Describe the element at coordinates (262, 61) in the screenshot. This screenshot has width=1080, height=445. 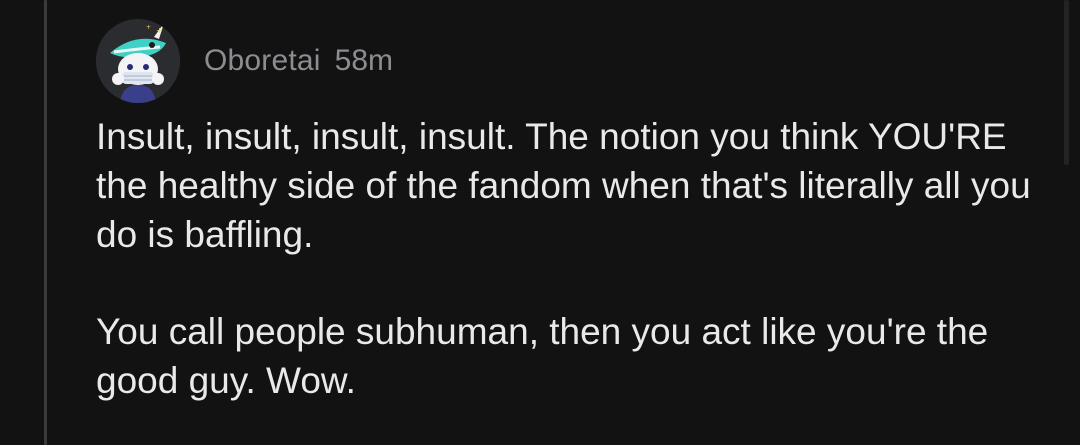
I see `username-link: Oboretai` at that location.